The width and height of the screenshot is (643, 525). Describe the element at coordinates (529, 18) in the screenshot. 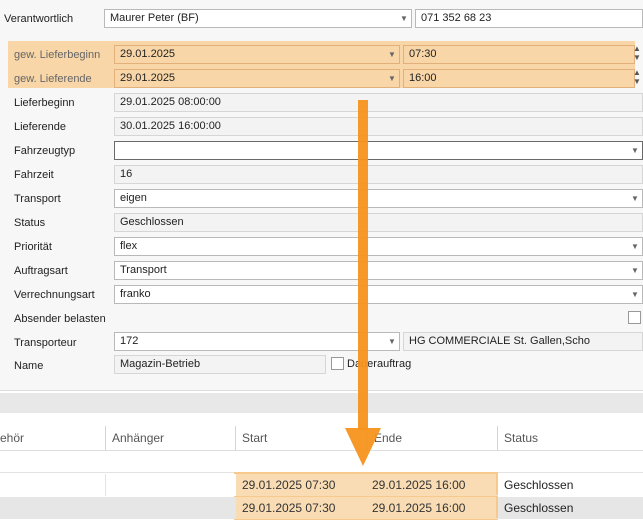

I see `verantwortlich-phone: 071 352 68 23` at that location.